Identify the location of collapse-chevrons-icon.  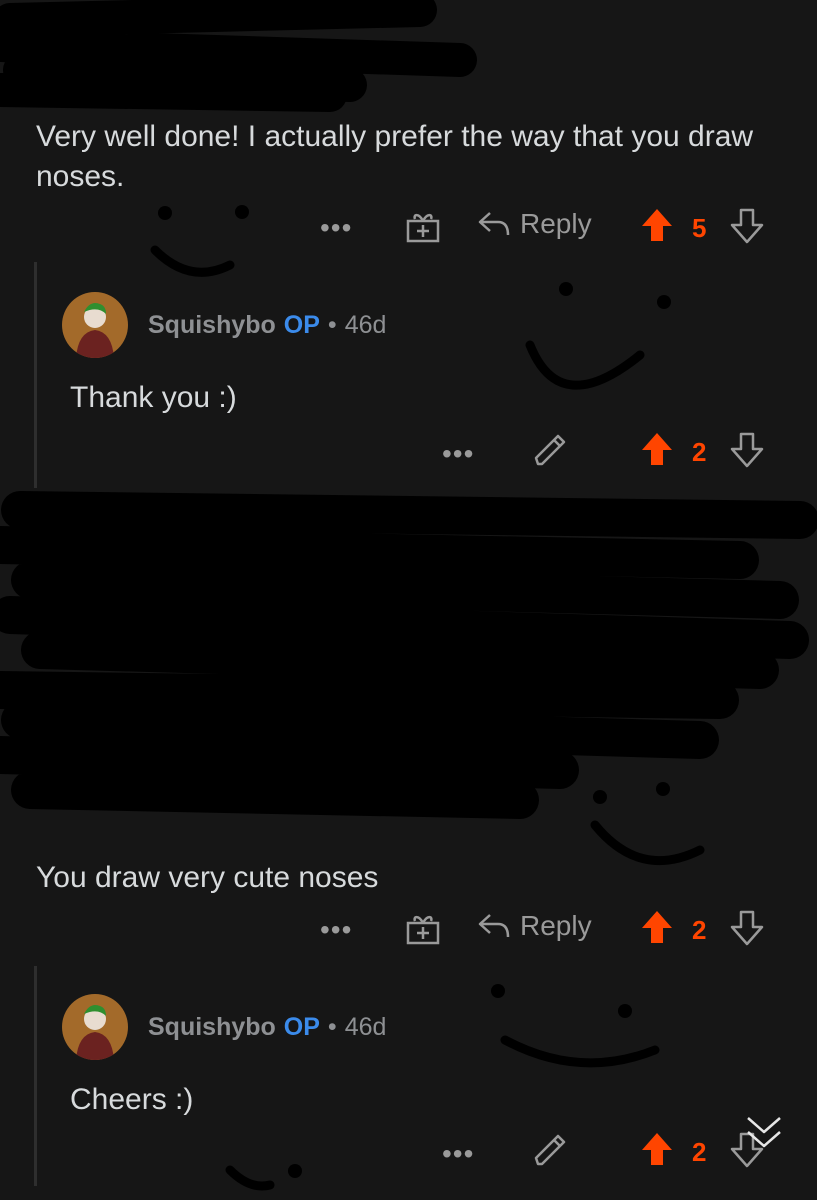
(764, 1135).